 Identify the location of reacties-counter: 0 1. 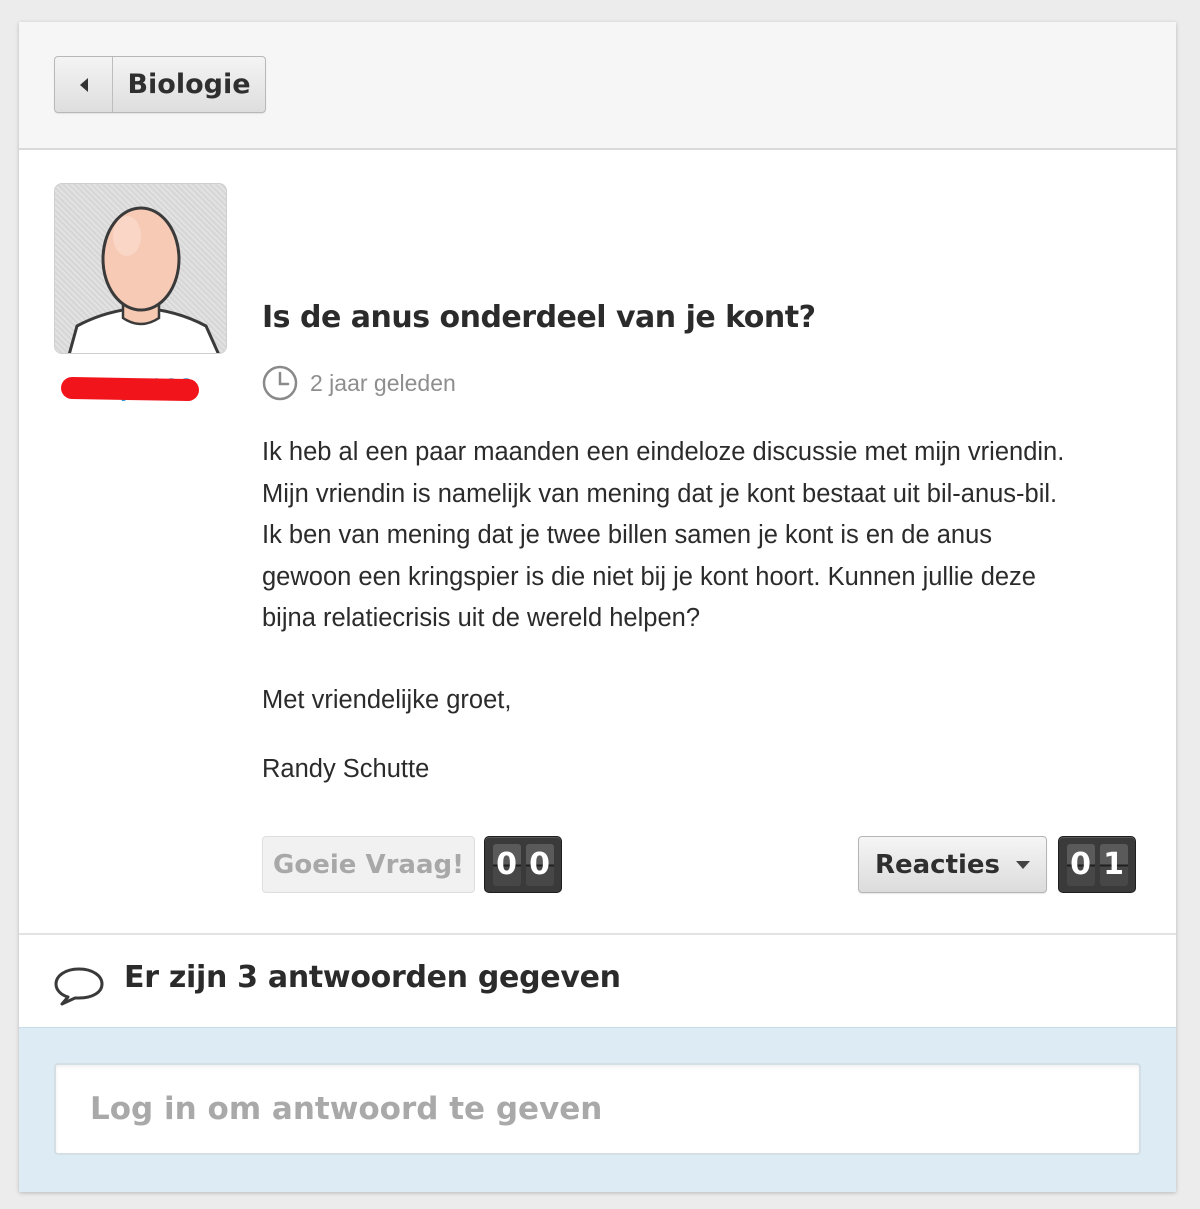
(1097, 864).